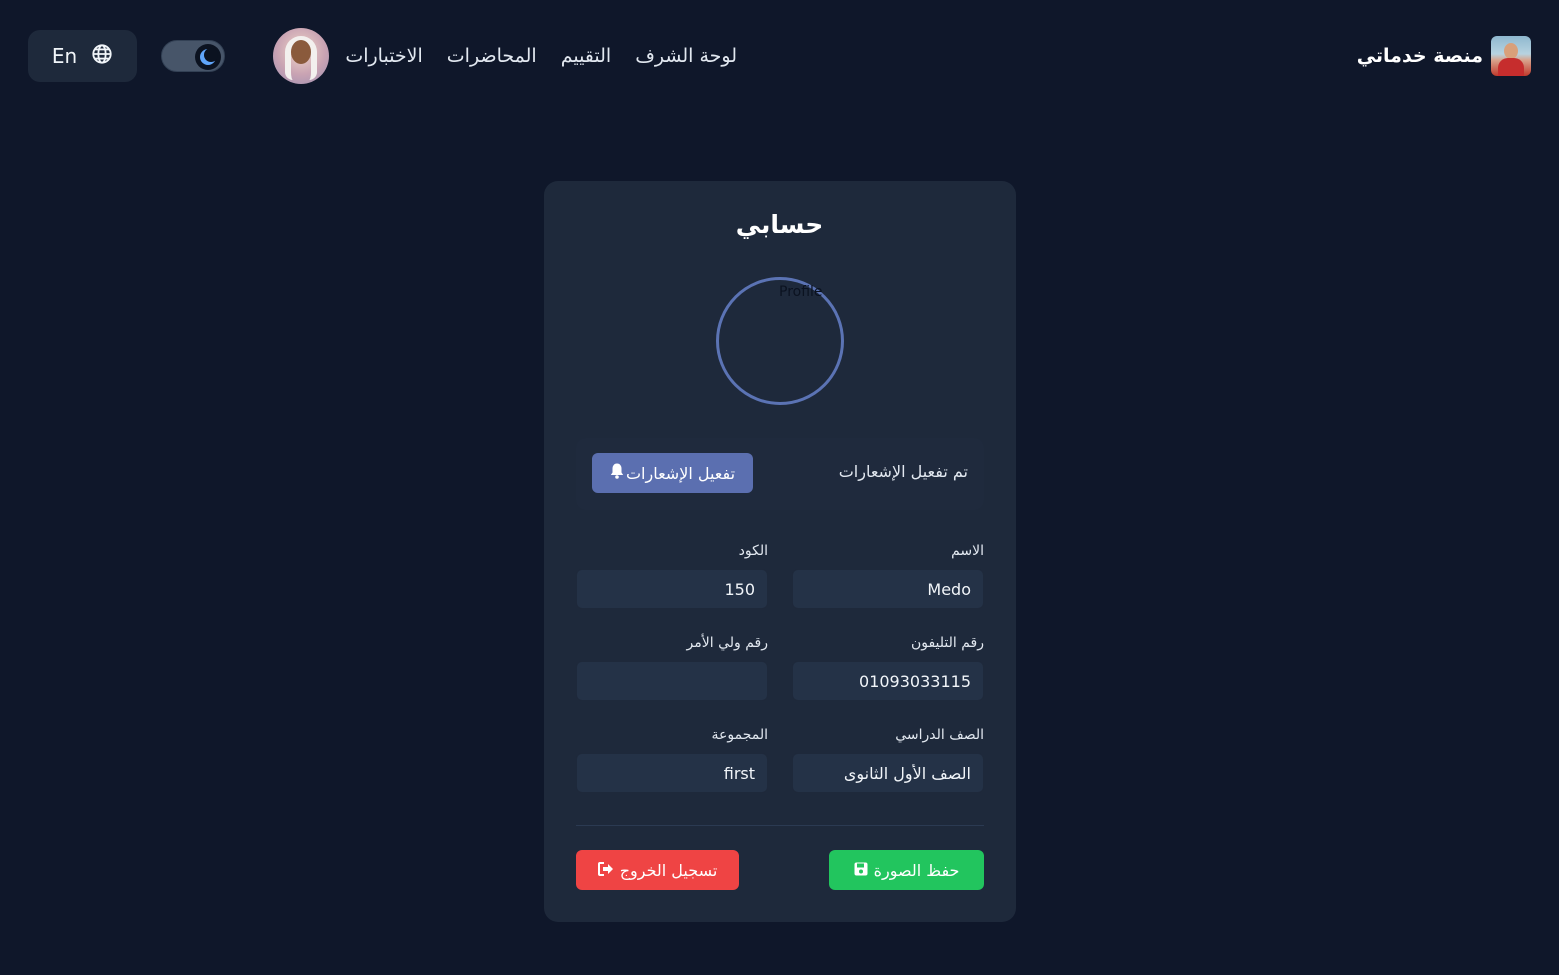 This screenshot has height=975, width=1559. I want to click on code-field, so click(672, 589).